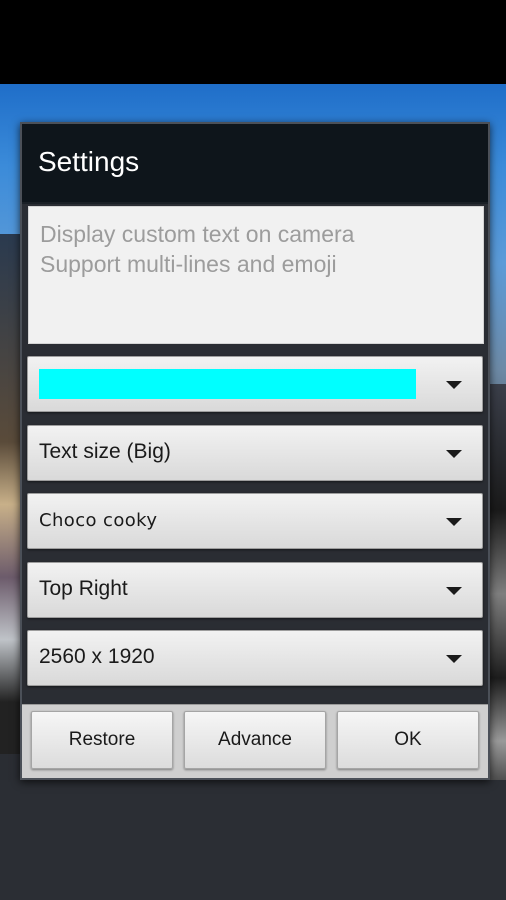  I want to click on text-color-spinner, so click(255, 384).